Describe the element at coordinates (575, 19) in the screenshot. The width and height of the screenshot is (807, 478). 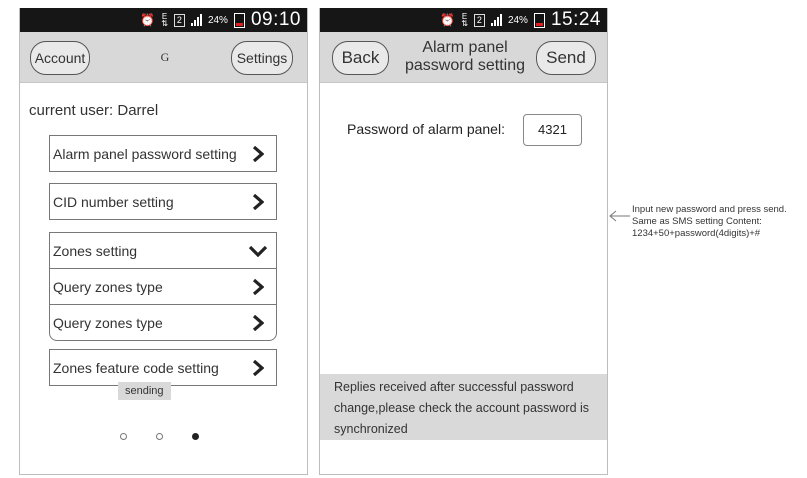
I see `status-time: 15:24` at that location.